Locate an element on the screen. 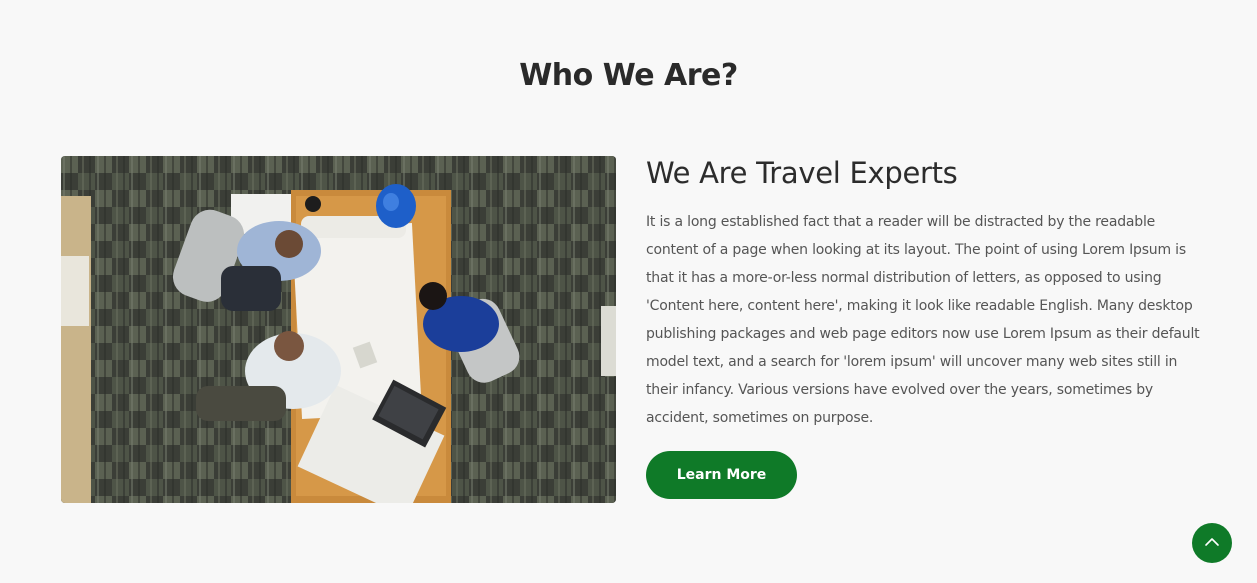 This screenshot has height=583, width=1257. learn-more-button: Learn More is located at coordinates (721, 475).